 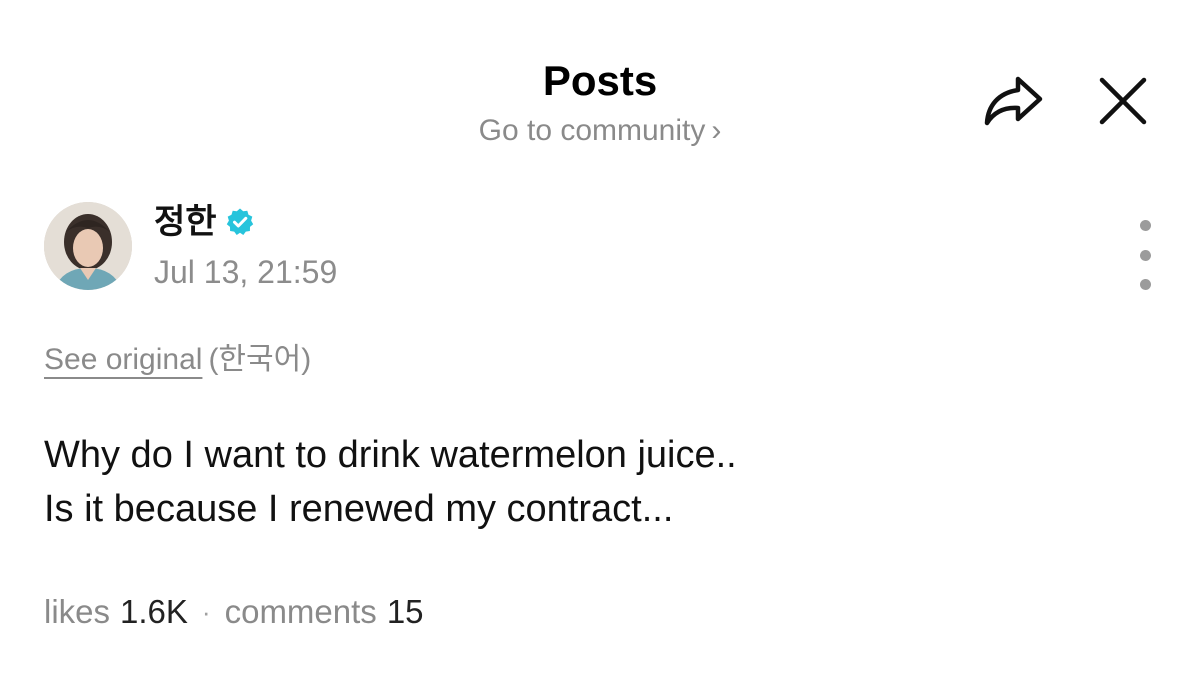 I want to click on verified-badge-icon, so click(x=239, y=221).